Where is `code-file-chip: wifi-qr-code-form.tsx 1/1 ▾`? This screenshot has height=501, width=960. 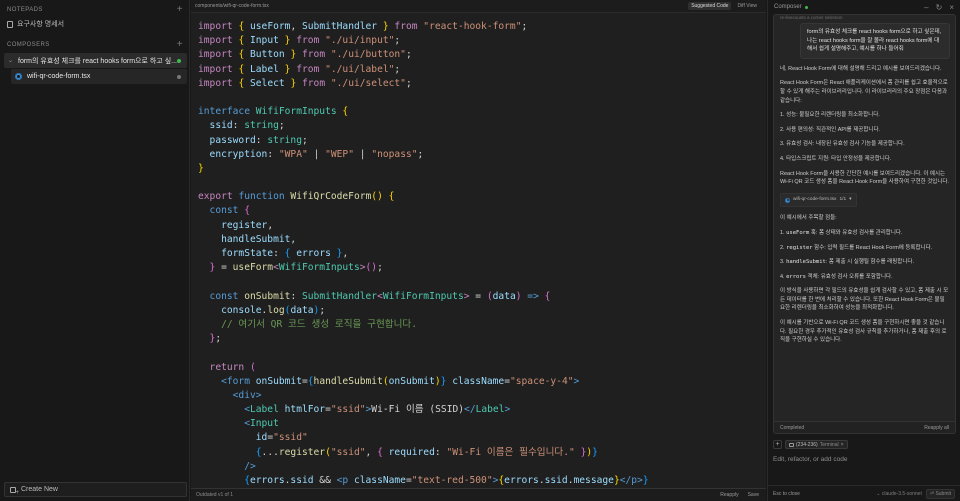 code-file-chip: wifi-qr-code-form.tsx 1/1 ▾ is located at coordinates (818, 200).